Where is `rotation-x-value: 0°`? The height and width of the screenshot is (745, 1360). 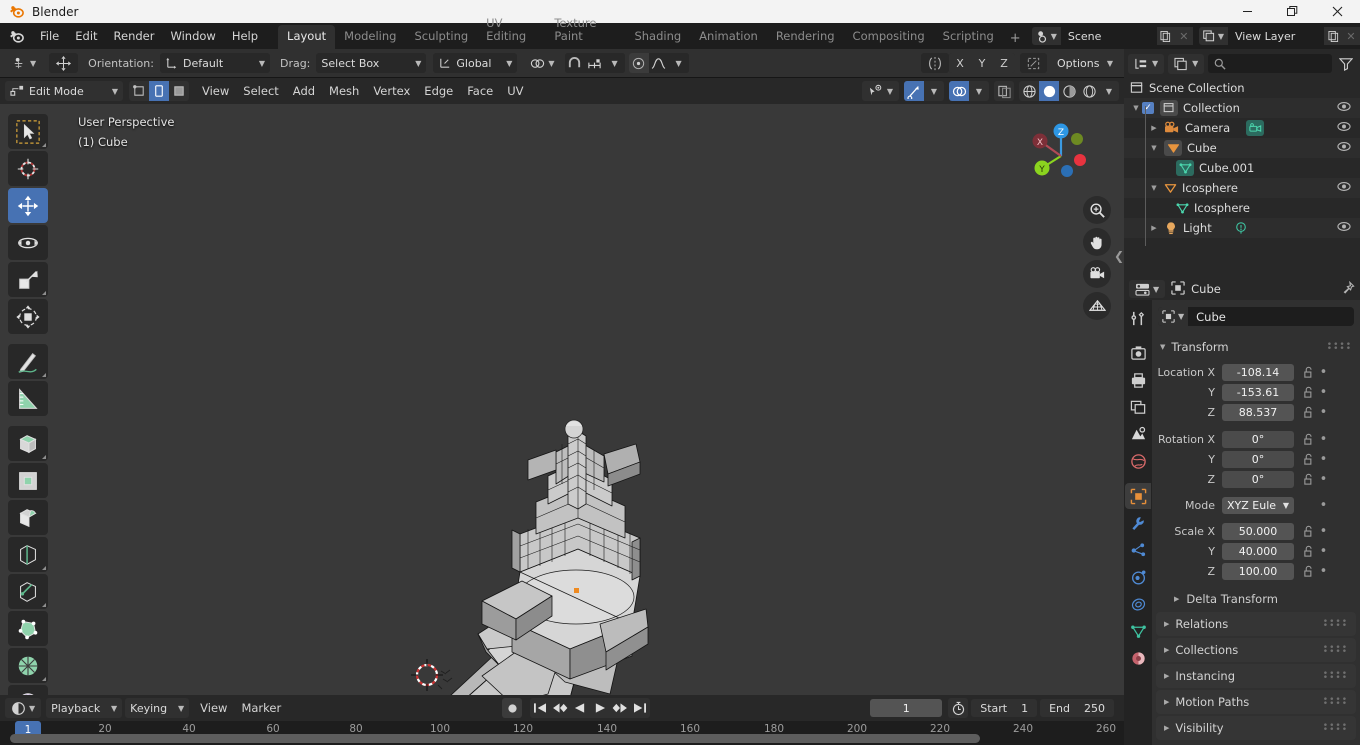 rotation-x-value: 0° is located at coordinates (1258, 439).